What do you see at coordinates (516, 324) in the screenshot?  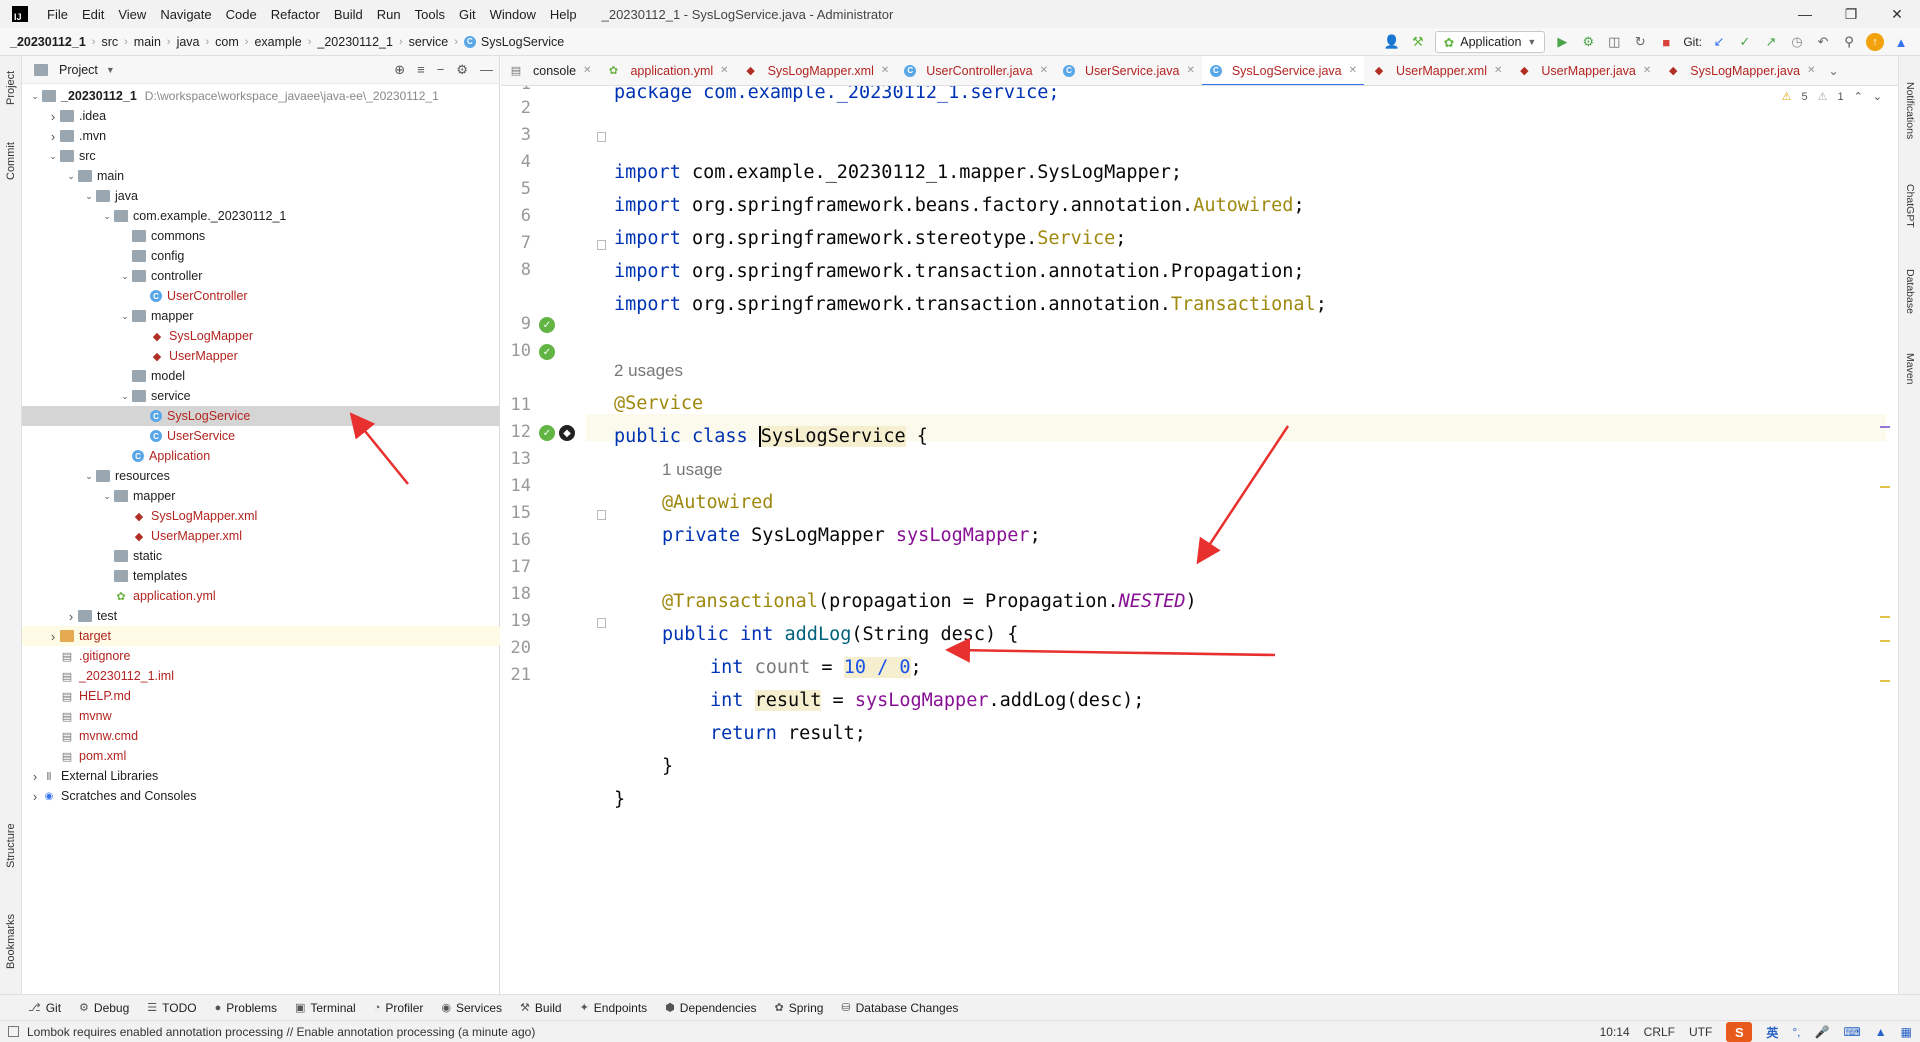 I see `line-number: 9` at bounding box center [516, 324].